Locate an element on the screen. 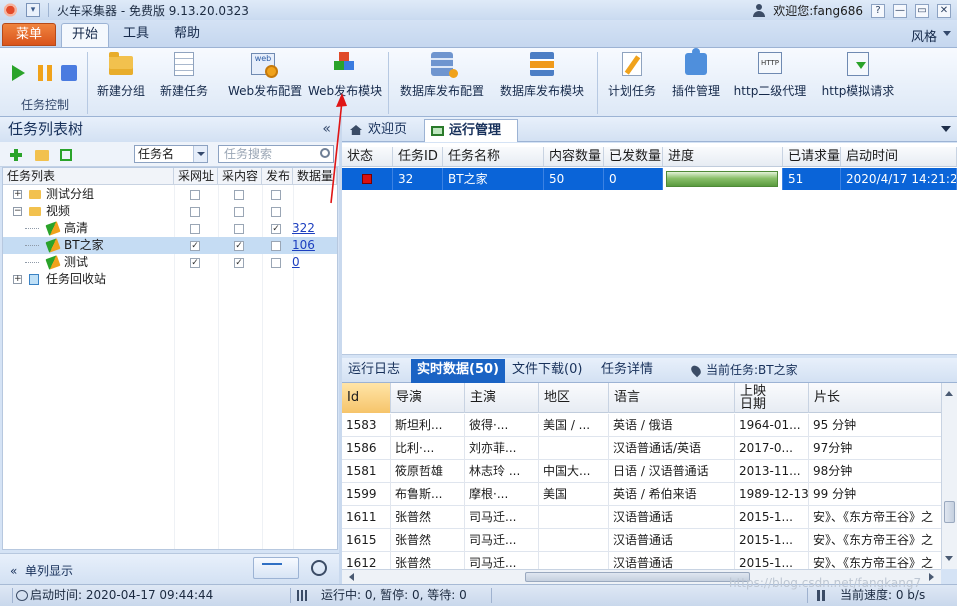  col-data-count: 数据量 is located at coordinates (315, 176).